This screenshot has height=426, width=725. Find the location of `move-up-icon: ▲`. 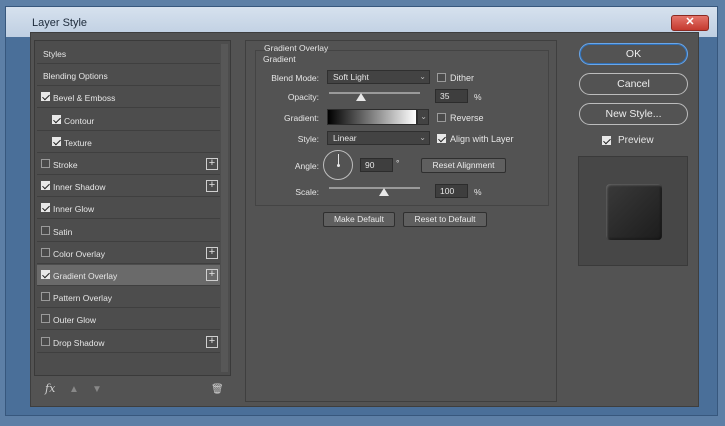

move-up-icon: ▲ is located at coordinates (74, 389).